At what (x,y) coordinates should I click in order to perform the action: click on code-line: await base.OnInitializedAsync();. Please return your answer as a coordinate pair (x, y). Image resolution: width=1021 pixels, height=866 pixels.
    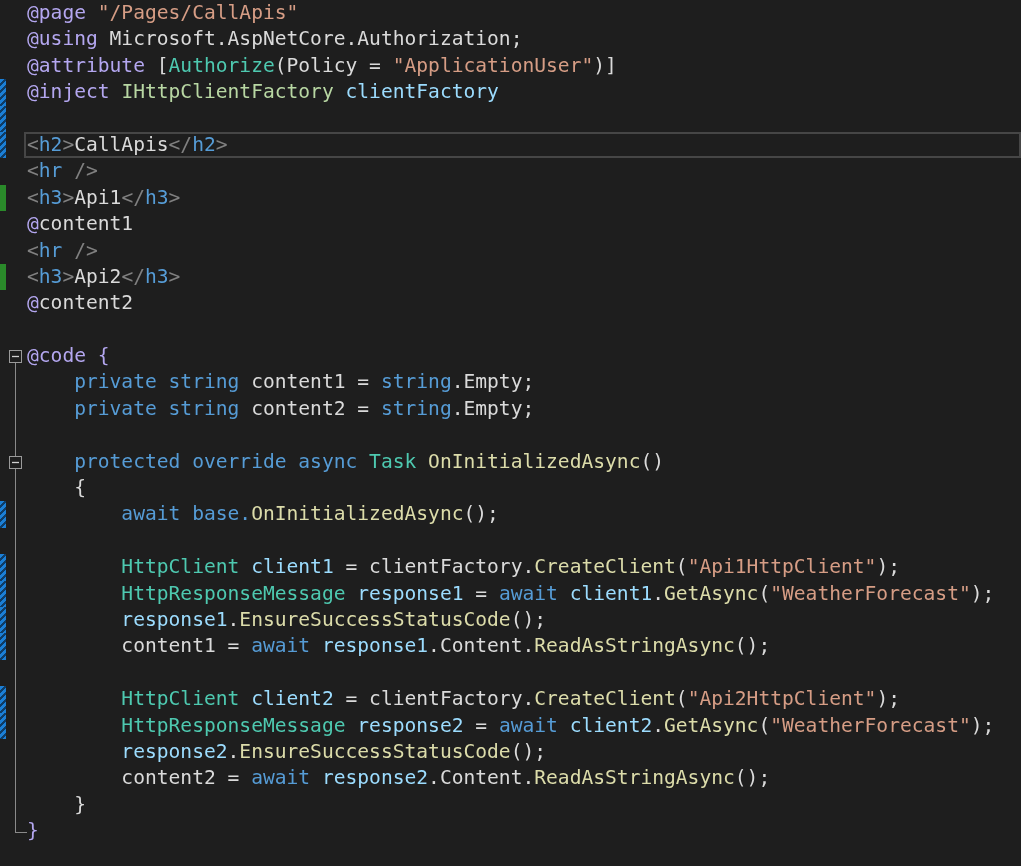
    Looking at the image, I should click on (309, 514).